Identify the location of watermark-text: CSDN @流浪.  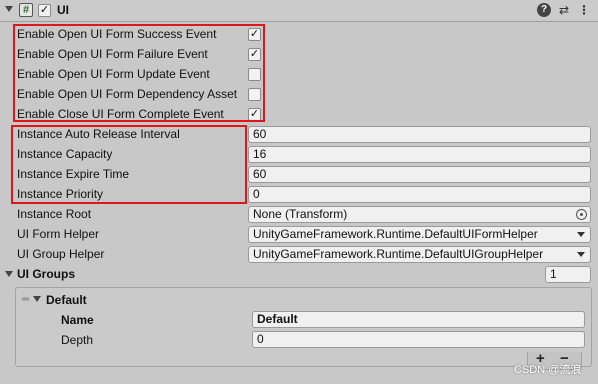
(548, 370).